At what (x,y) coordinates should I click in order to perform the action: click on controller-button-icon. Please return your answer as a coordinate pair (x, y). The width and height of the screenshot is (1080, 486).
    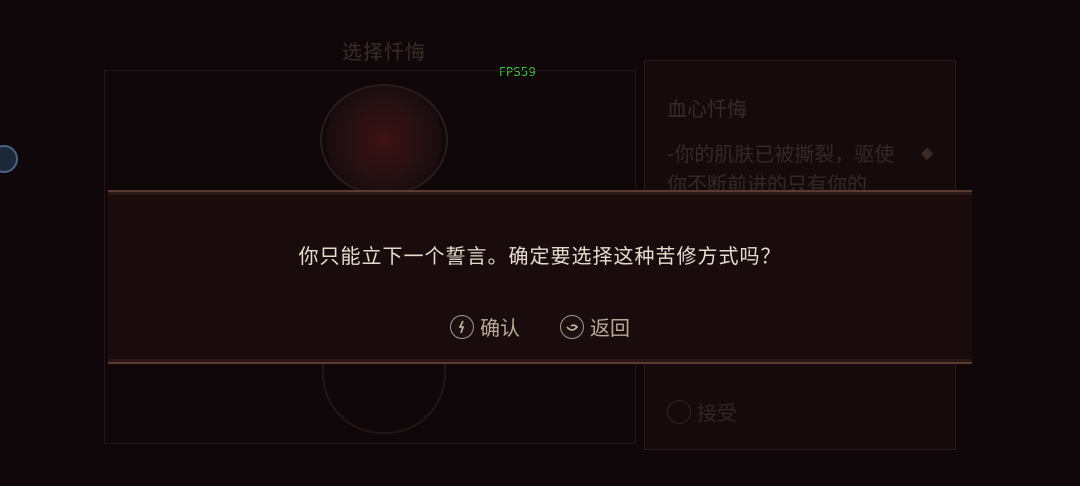
    Looking at the image, I should click on (679, 411).